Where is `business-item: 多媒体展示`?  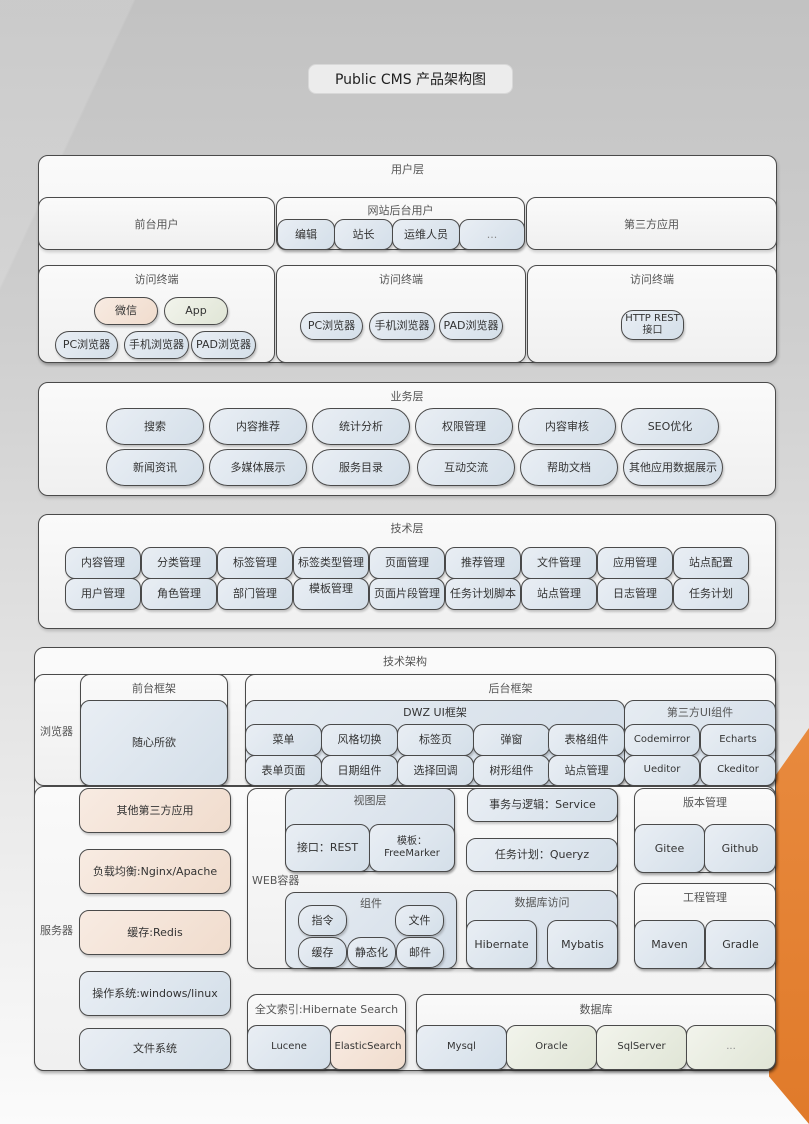
business-item: 多媒体展示 is located at coordinates (258, 467).